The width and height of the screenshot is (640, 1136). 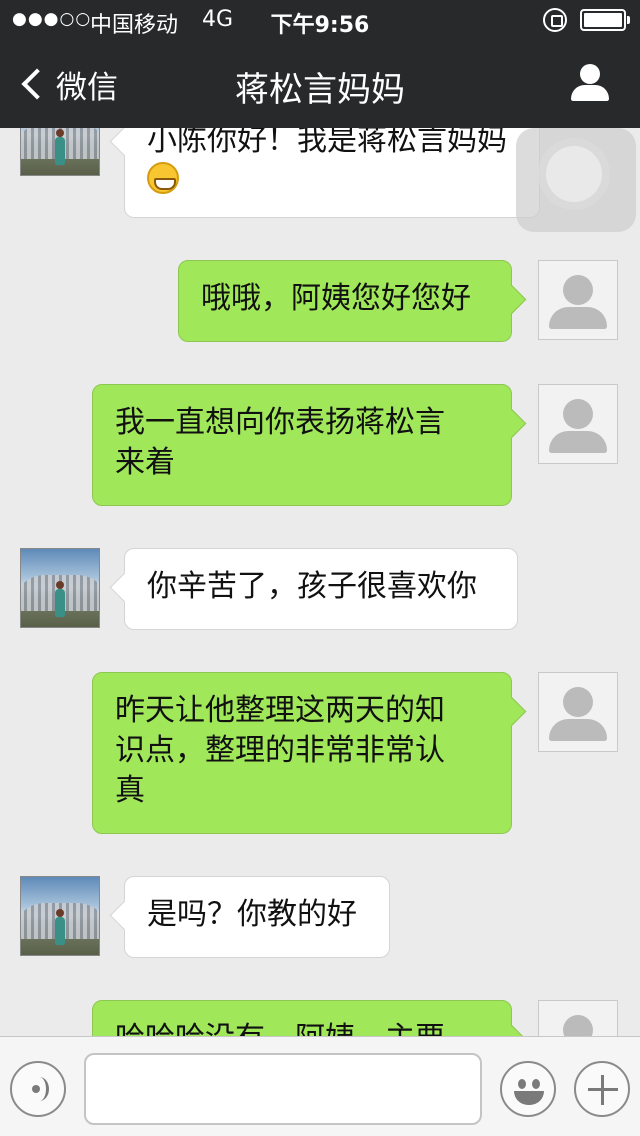 What do you see at coordinates (327, 143) in the screenshot?
I see `message-text: 小陈你好！我是蒋松言妈妈` at bounding box center [327, 143].